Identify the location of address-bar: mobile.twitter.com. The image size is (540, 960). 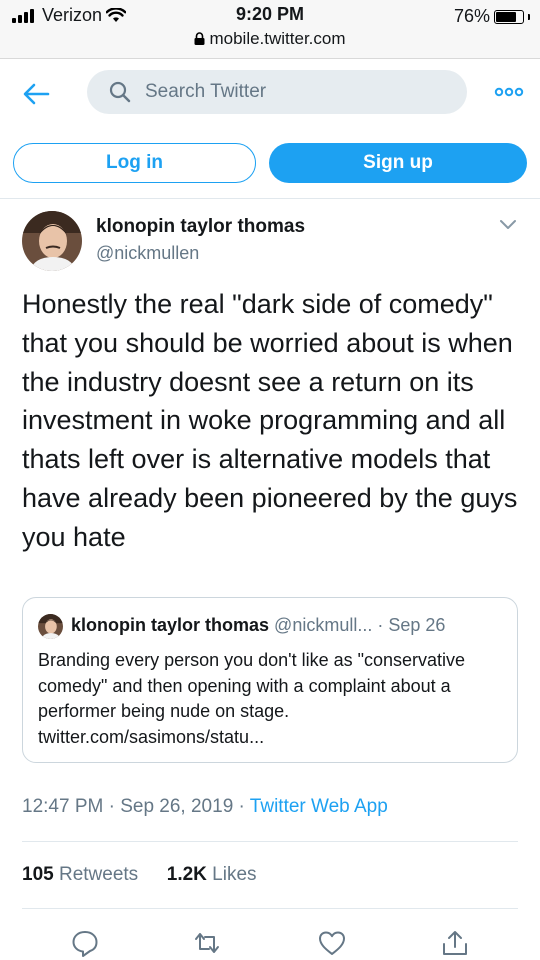
(270, 39).